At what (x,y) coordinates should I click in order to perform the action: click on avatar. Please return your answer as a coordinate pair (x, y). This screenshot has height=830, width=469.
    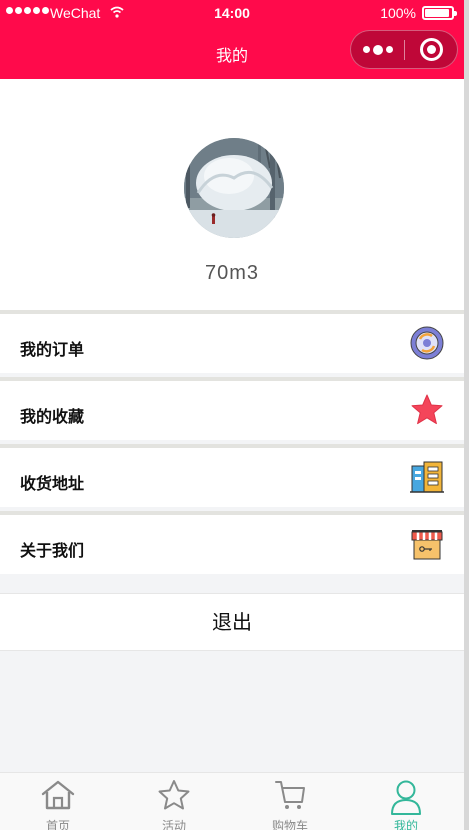
    Looking at the image, I should click on (234, 188).